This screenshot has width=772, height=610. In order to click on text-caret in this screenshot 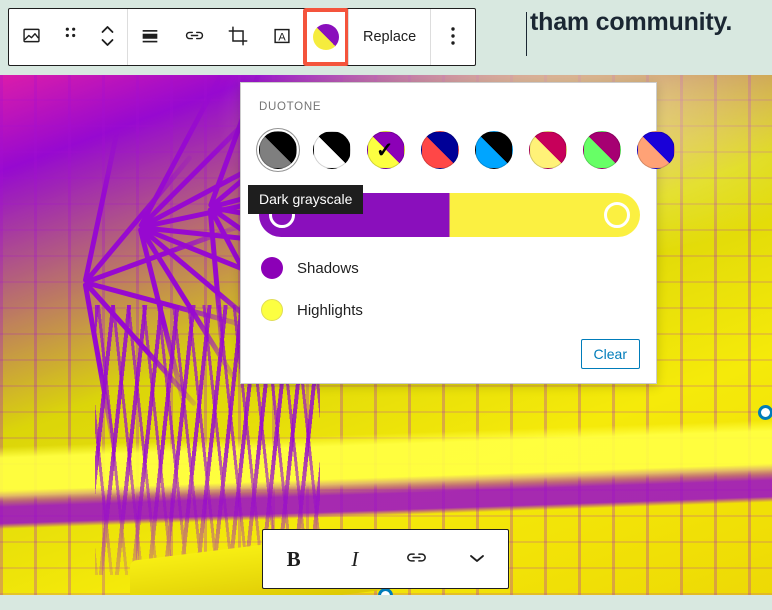, I will do `click(526, 34)`.